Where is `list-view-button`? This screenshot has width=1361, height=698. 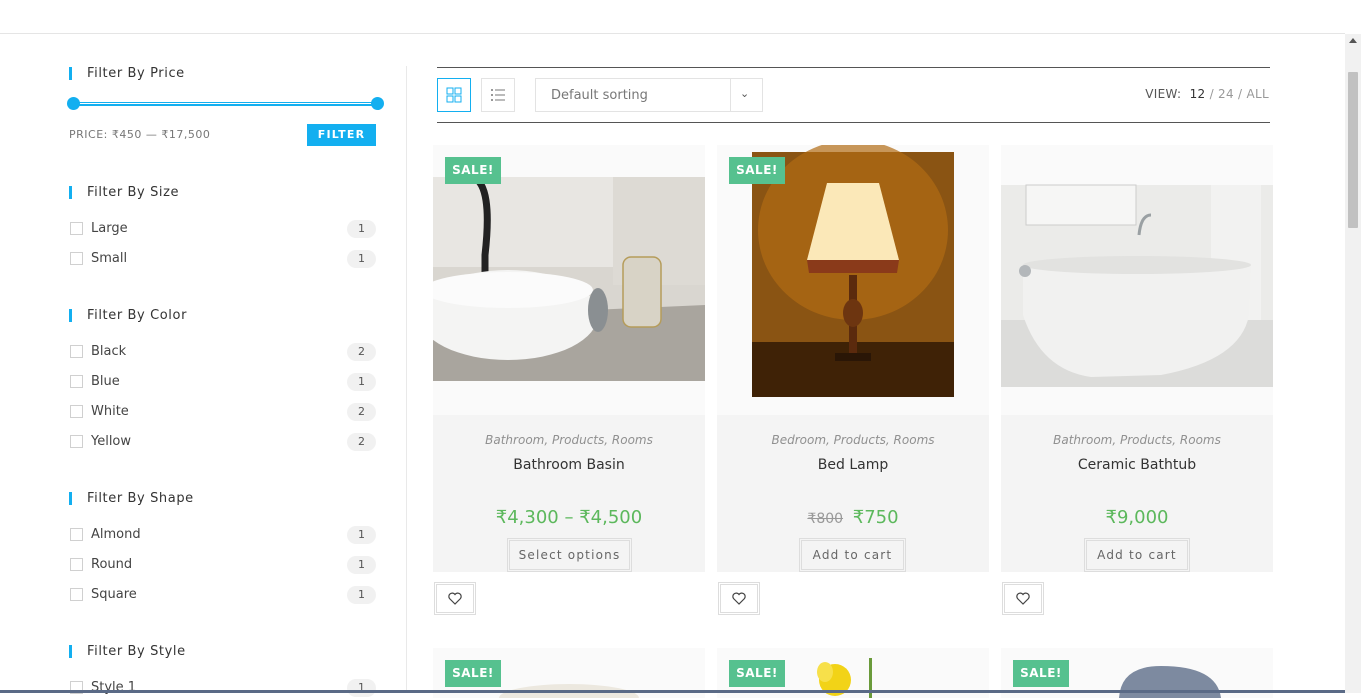
list-view-button is located at coordinates (498, 95).